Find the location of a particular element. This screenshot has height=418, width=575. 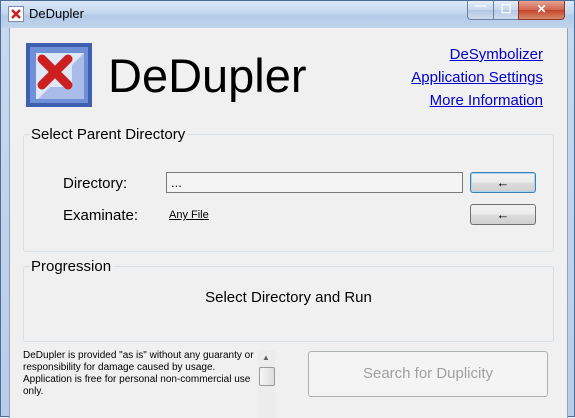

desymbolizer-link: DeSymbolizer is located at coordinates (496, 54).